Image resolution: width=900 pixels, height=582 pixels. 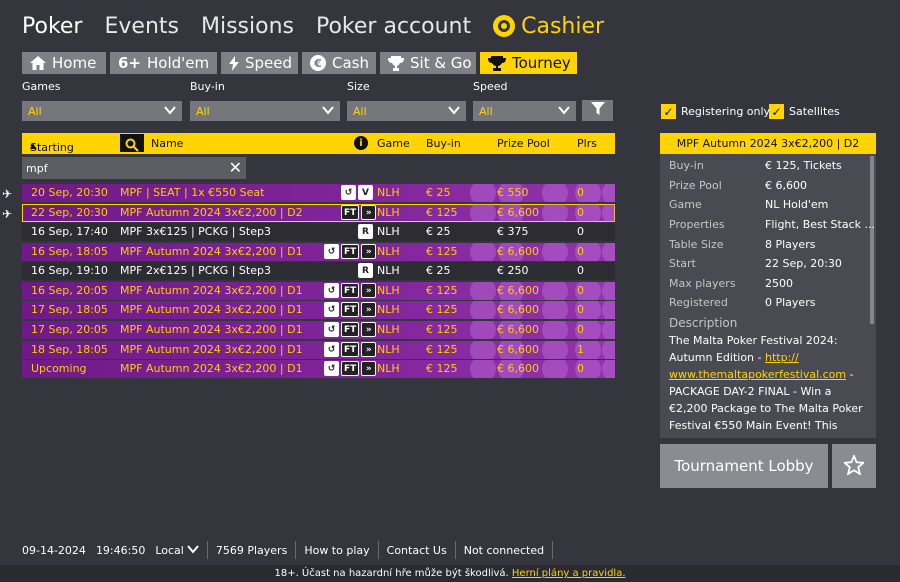 What do you see at coordinates (361, 143) in the screenshot?
I see `info-icon: i` at bounding box center [361, 143].